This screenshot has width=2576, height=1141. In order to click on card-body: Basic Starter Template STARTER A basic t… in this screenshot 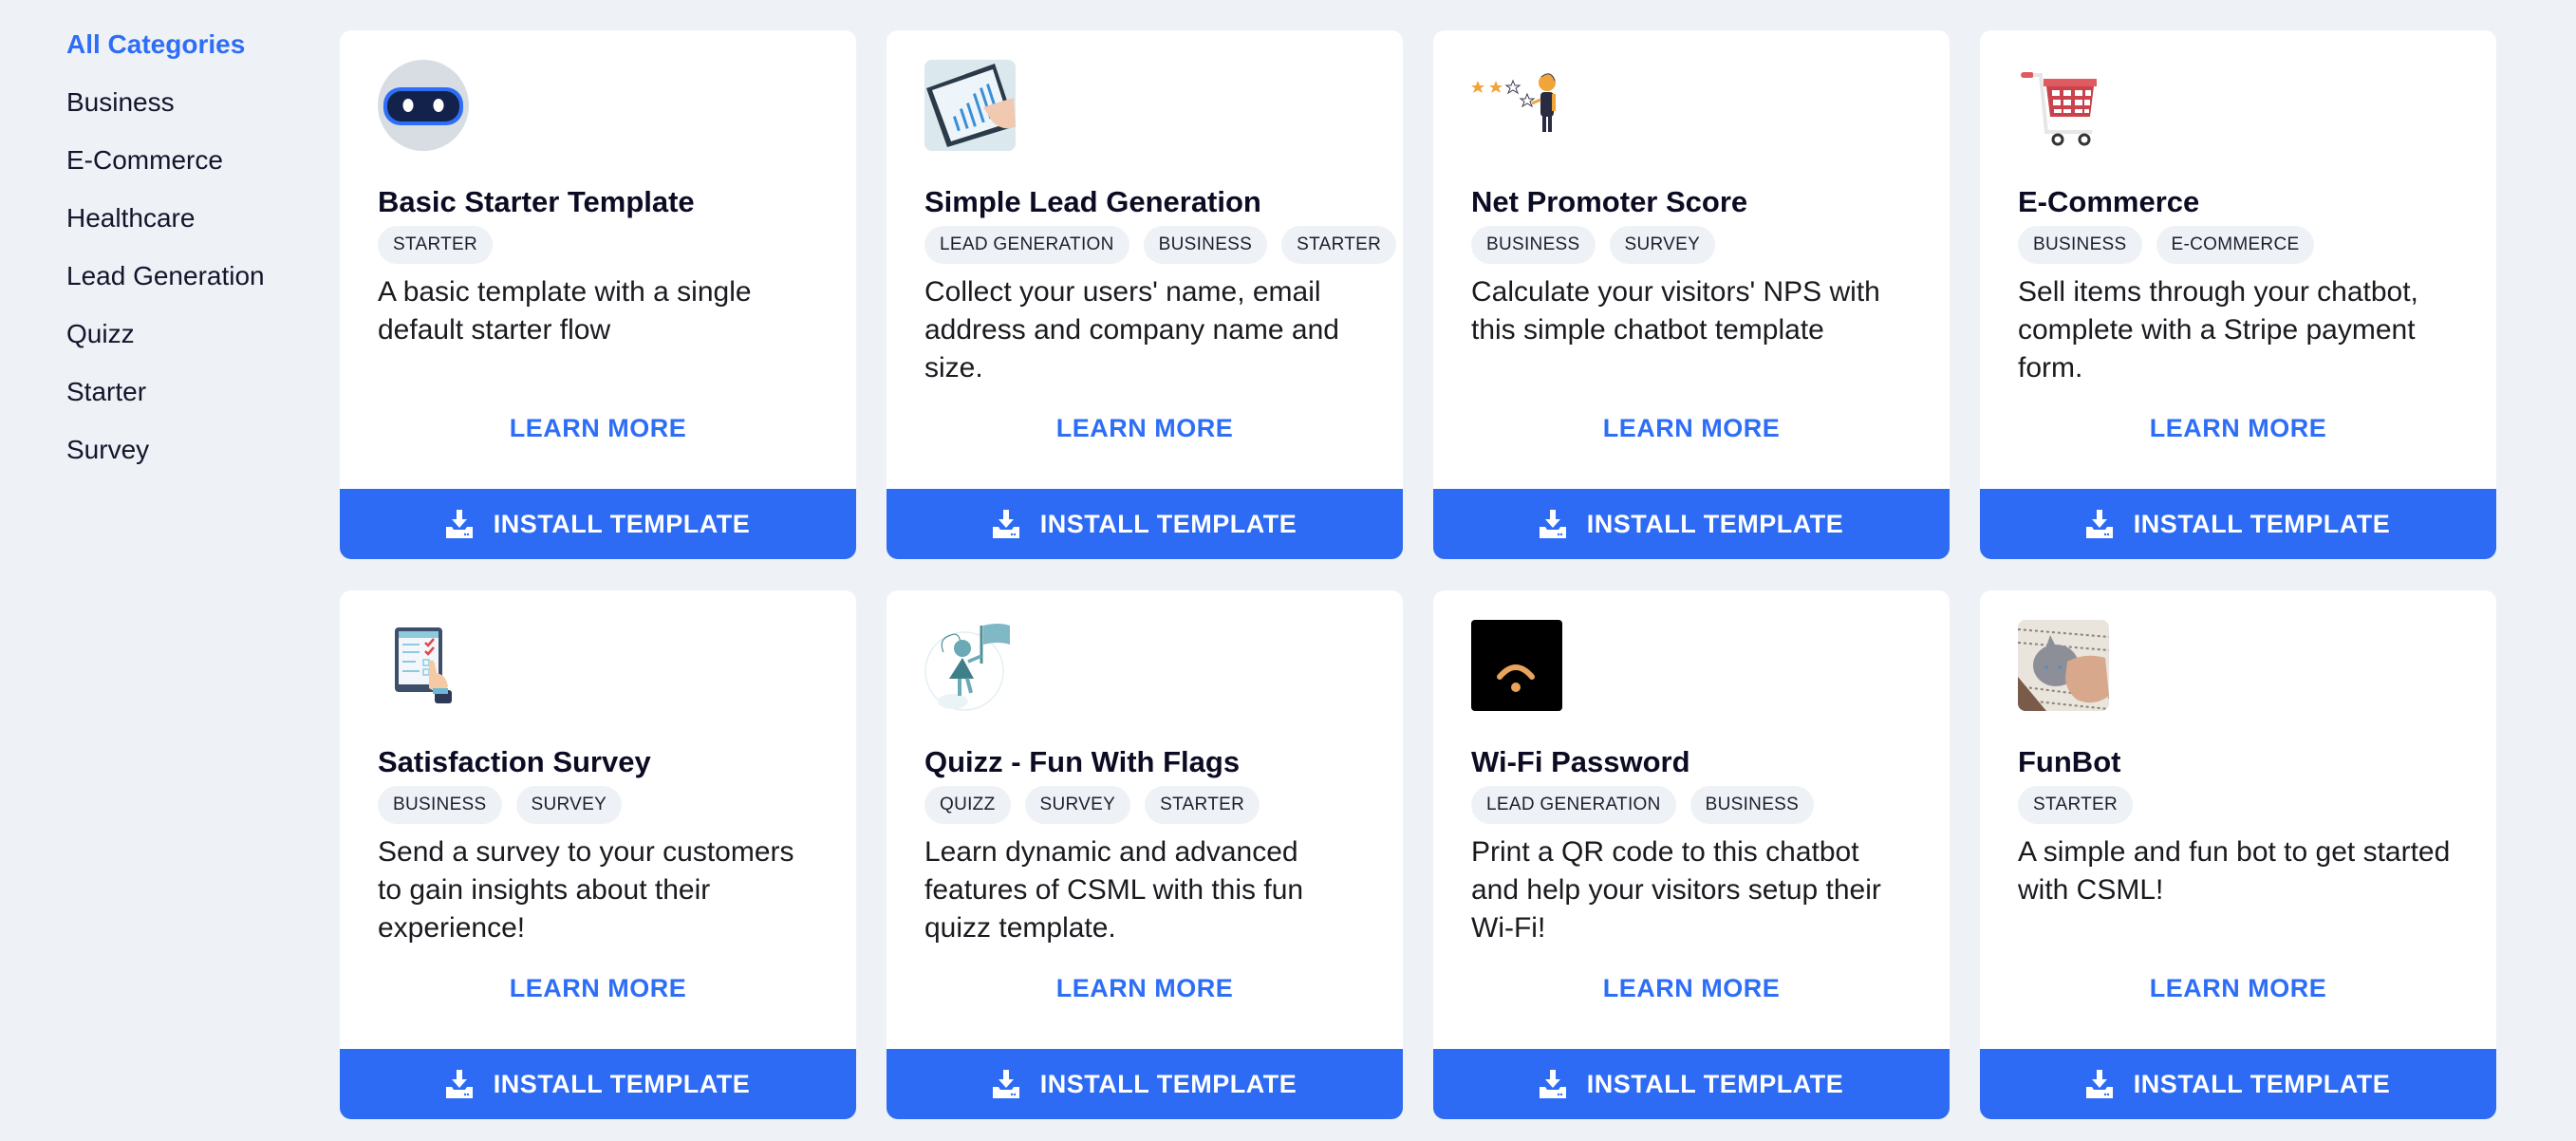, I will do `click(598, 259)`.